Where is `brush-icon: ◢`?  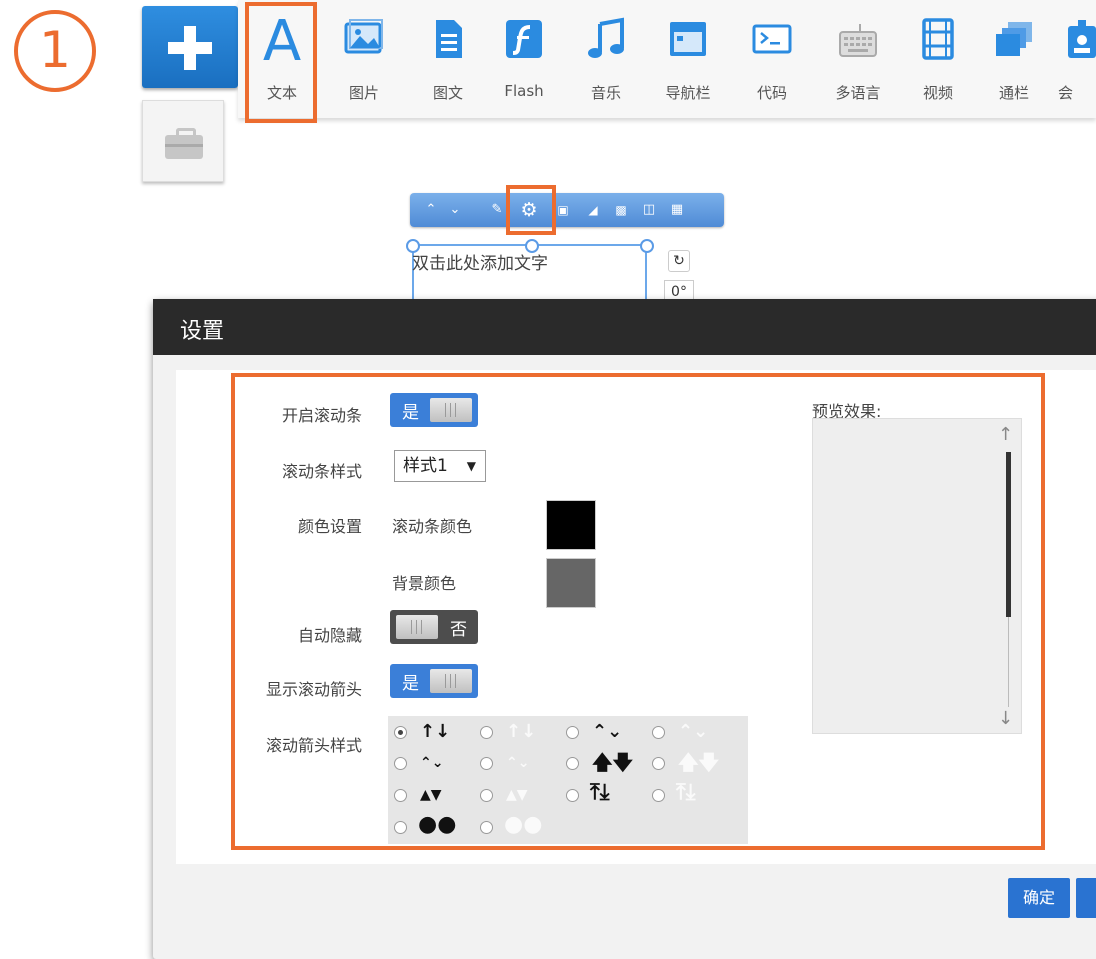
brush-icon: ◢ is located at coordinates (593, 210).